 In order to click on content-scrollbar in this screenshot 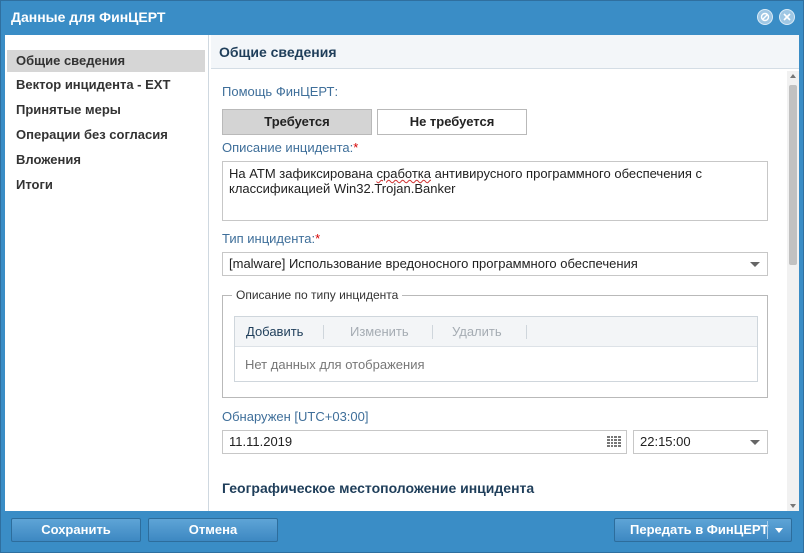, I will do `click(793, 291)`.